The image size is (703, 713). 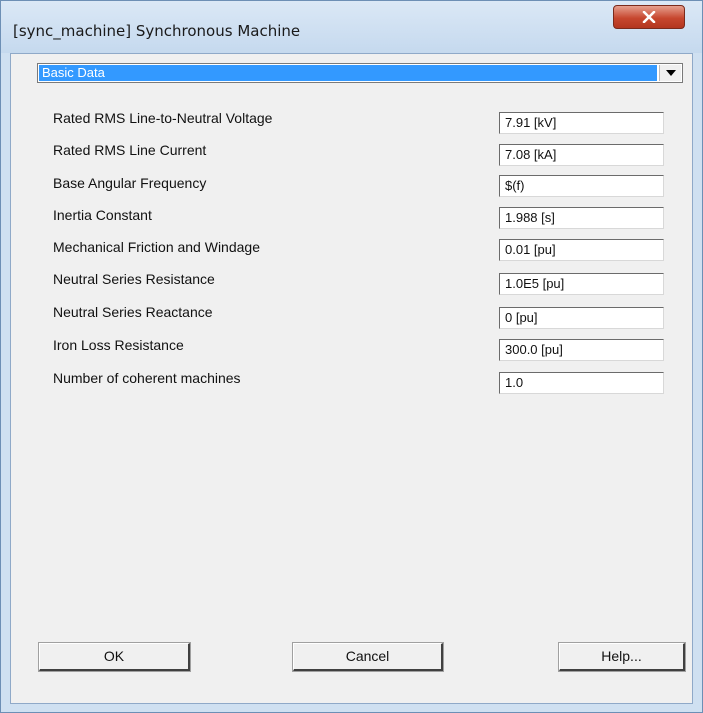 What do you see at coordinates (581, 383) in the screenshot?
I see `param-input-coherent-machines: 1.0` at bounding box center [581, 383].